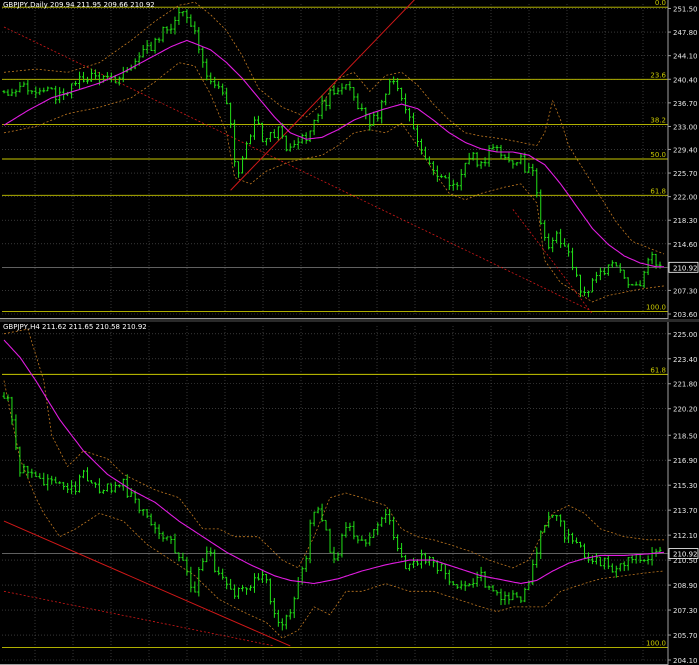 The width and height of the screenshot is (699, 665). What do you see at coordinates (685, 57) in the screenshot?
I see `daily-tick-label: 244.10` at bounding box center [685, 57].